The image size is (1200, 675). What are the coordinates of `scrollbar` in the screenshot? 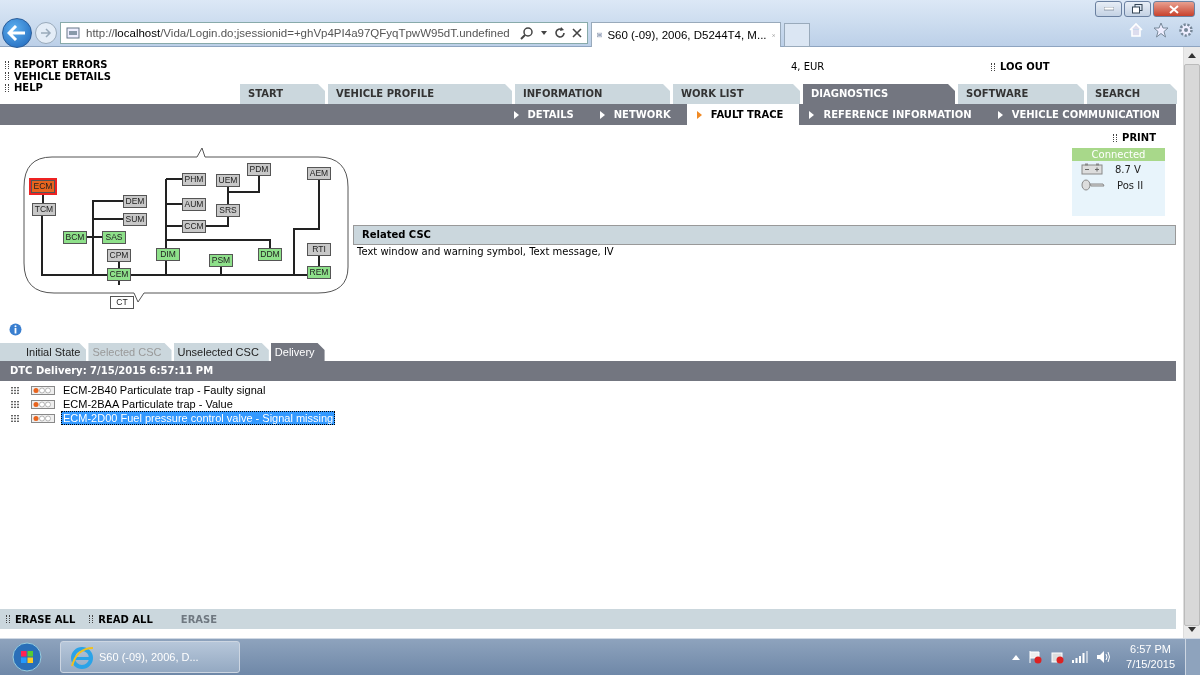 It's located at (1191, 342).